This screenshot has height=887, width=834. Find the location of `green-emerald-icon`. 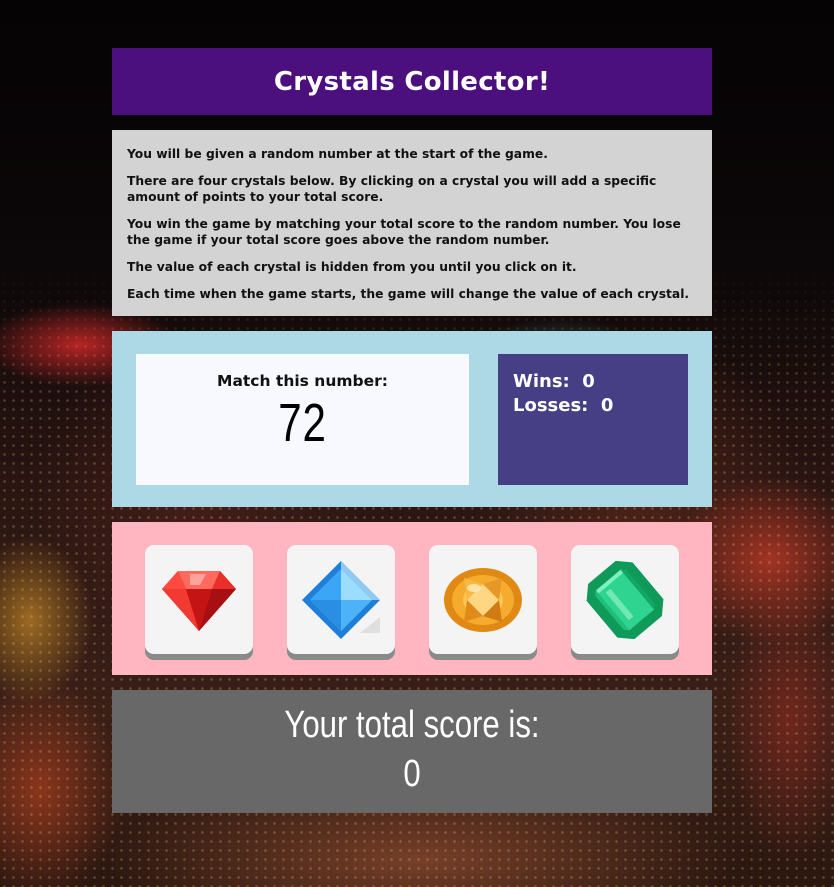

green-emerald-icon is located at coordinates (625, 599).